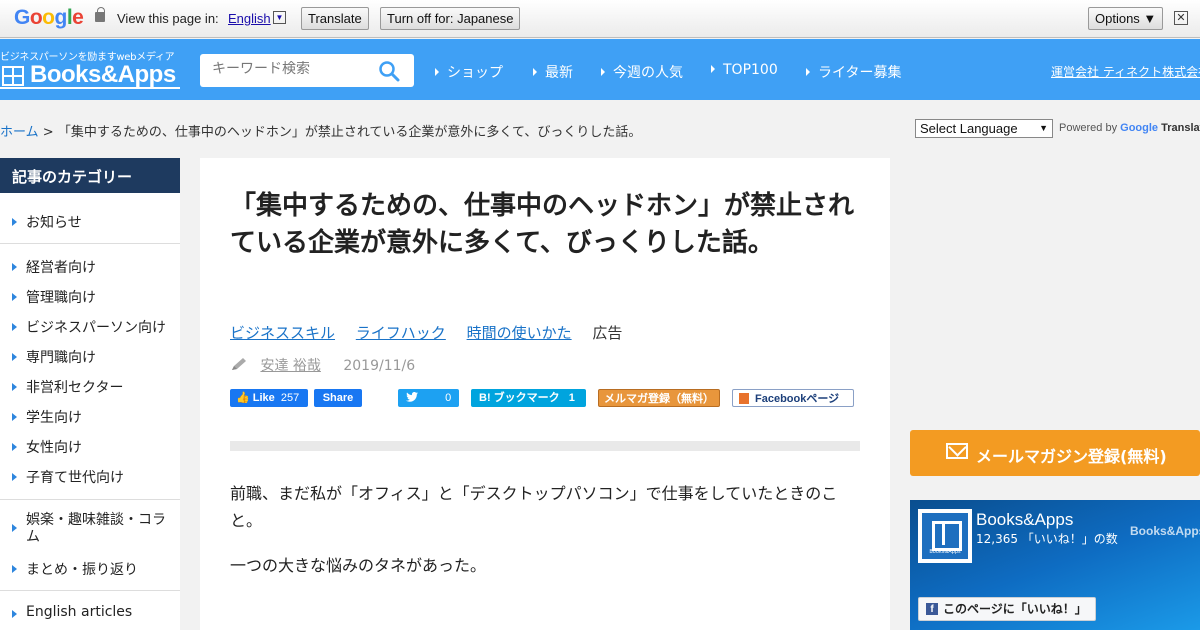  I want to click on nav-label: ショップ, so click(475, 73).